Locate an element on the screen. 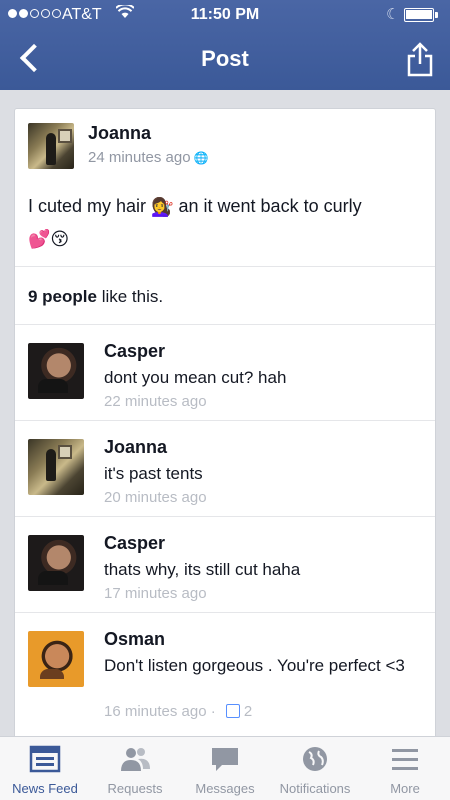 This screenshot has width=450, height=800. likes-count: 9 people is located at coordinates (62, 296).